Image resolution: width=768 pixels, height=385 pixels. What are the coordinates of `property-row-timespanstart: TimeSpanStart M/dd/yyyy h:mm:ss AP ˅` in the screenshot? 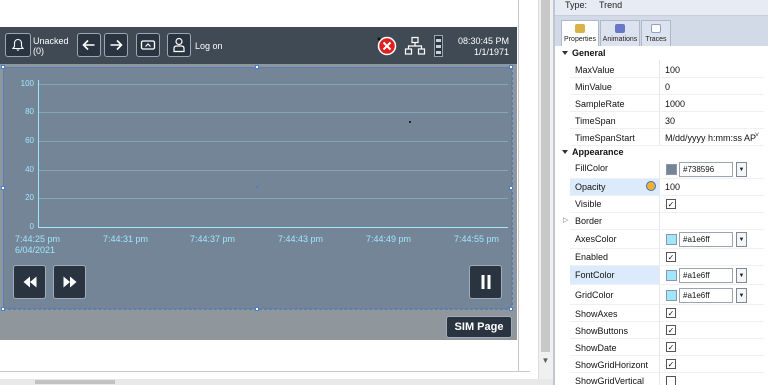 It's located at (667, 137).